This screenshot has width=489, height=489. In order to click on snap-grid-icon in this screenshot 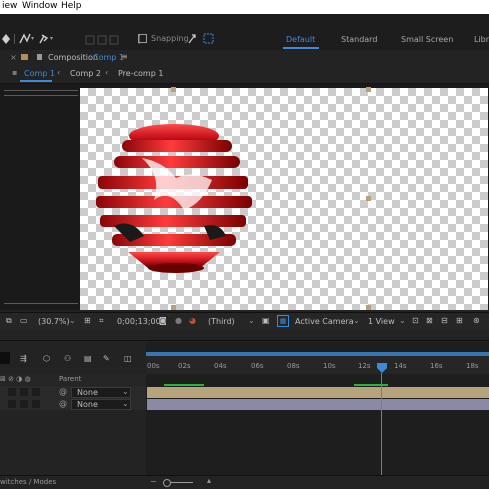, I will do `click(208, 38)`.